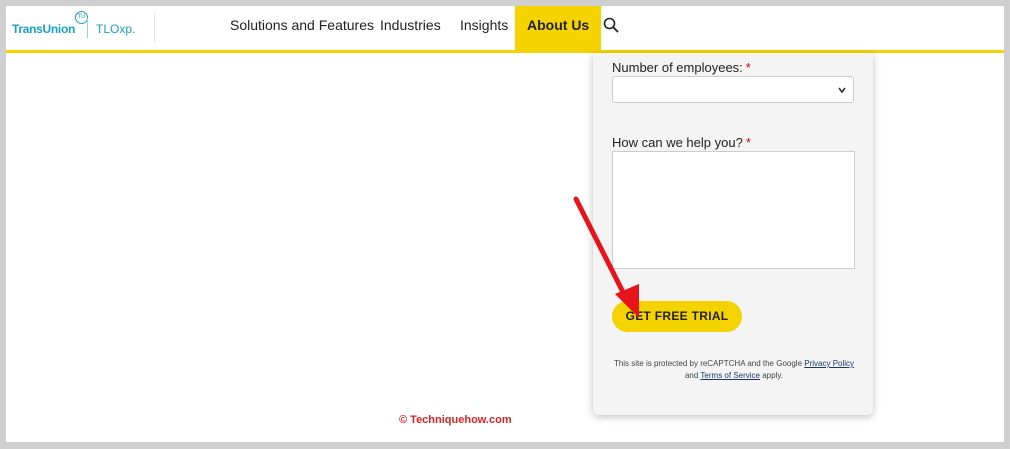 The height and width of the screenshot is (449, 1010). What do you see at coordinates (558, 28) in the screenshot?
I see `nav-about-us: About Us` at bounding box center [558, 28].